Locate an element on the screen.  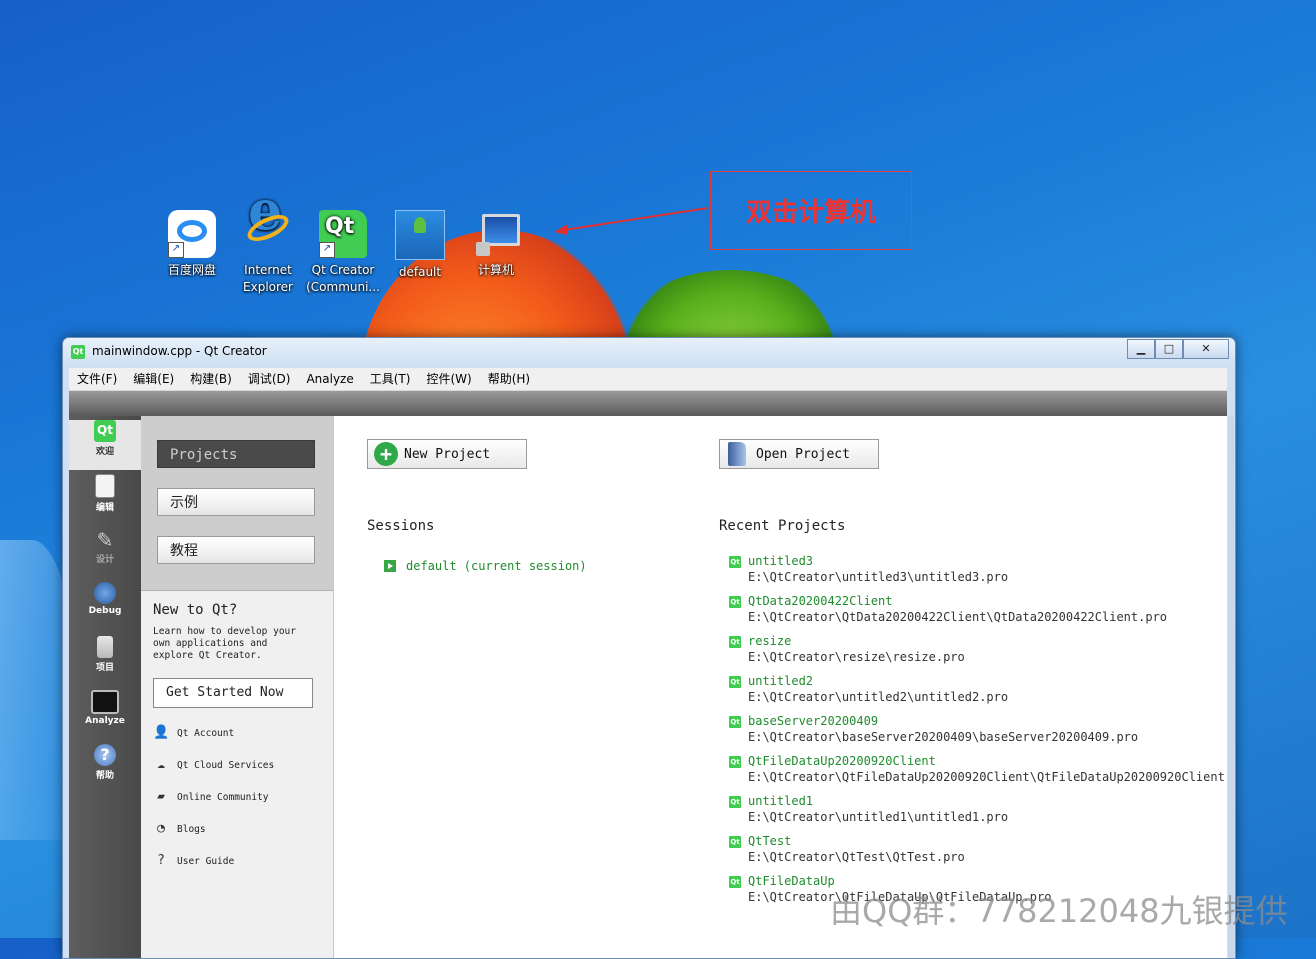
menu-help: 帮助(H) is located at coordinates (509, 379).